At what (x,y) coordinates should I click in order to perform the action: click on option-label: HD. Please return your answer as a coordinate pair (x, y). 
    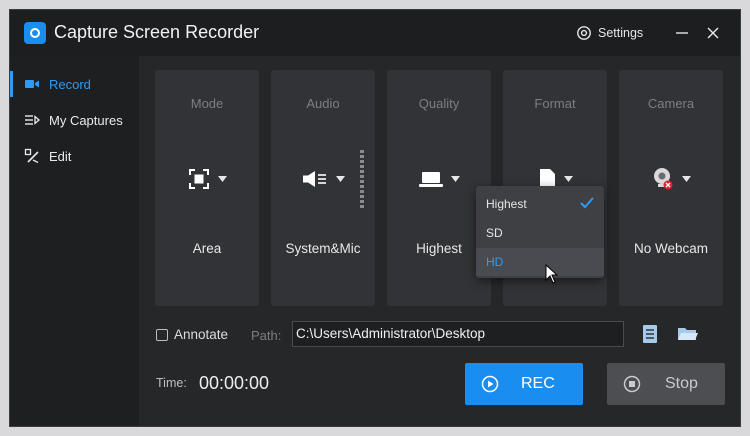
    Looking at the image, I should click on (495, 262).